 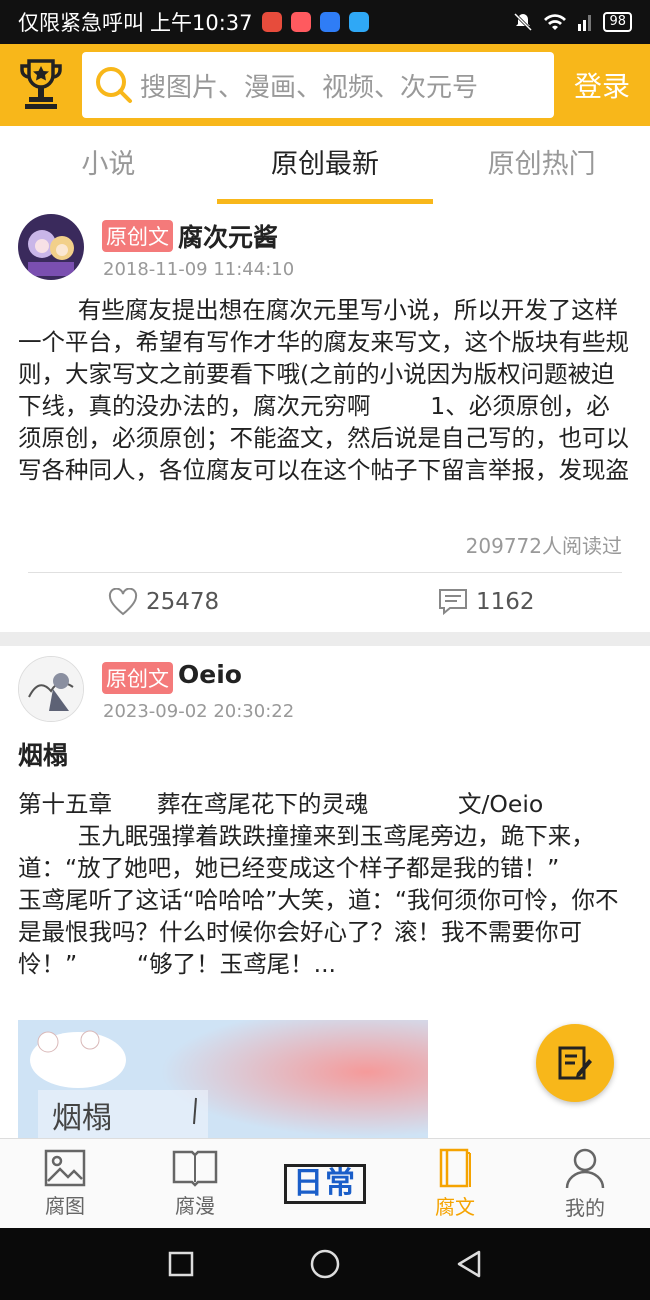 What do you see at coordinates (199, 269) in the screenshot?
I see `post-time: 2018-11-09 11:44:10` at bounding box center [199, 269].